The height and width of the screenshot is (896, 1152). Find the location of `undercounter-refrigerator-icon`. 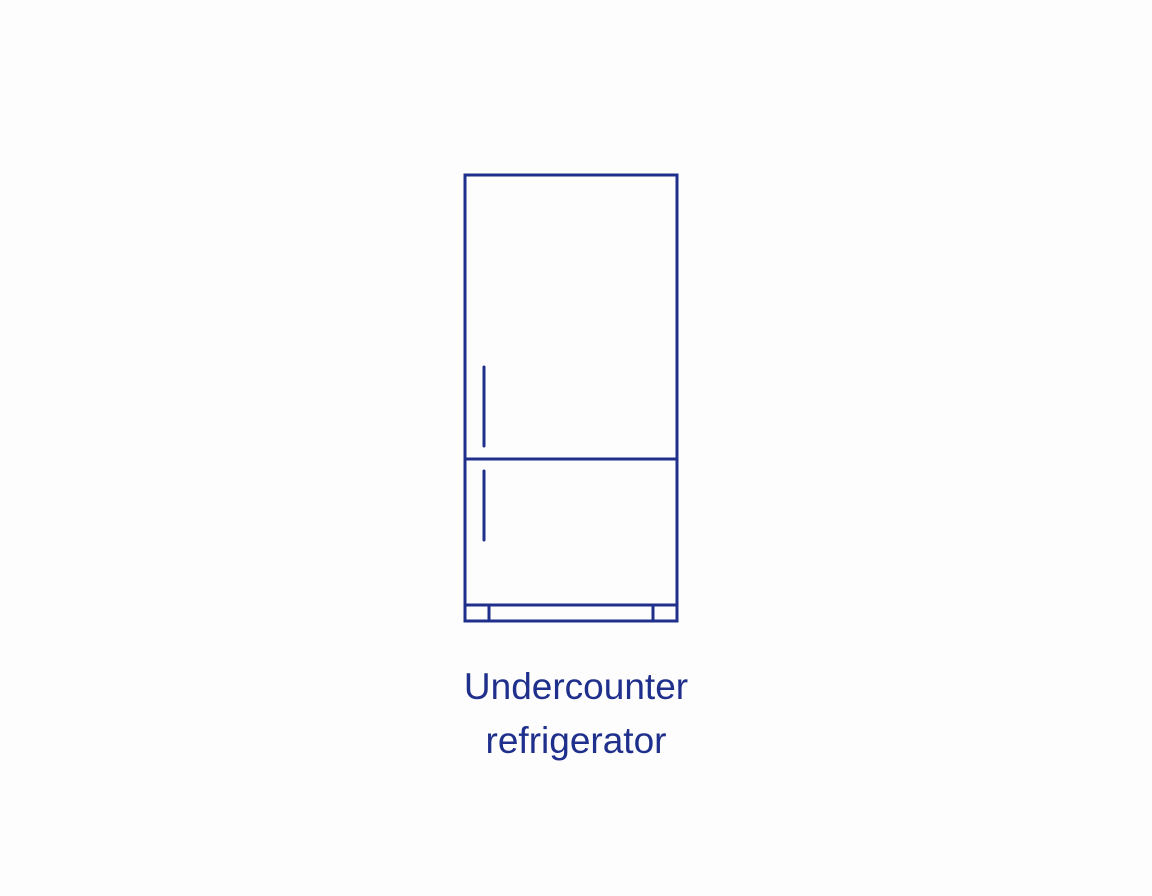

undercounter-refrigerator-icon is located at coordinates (571, 398).